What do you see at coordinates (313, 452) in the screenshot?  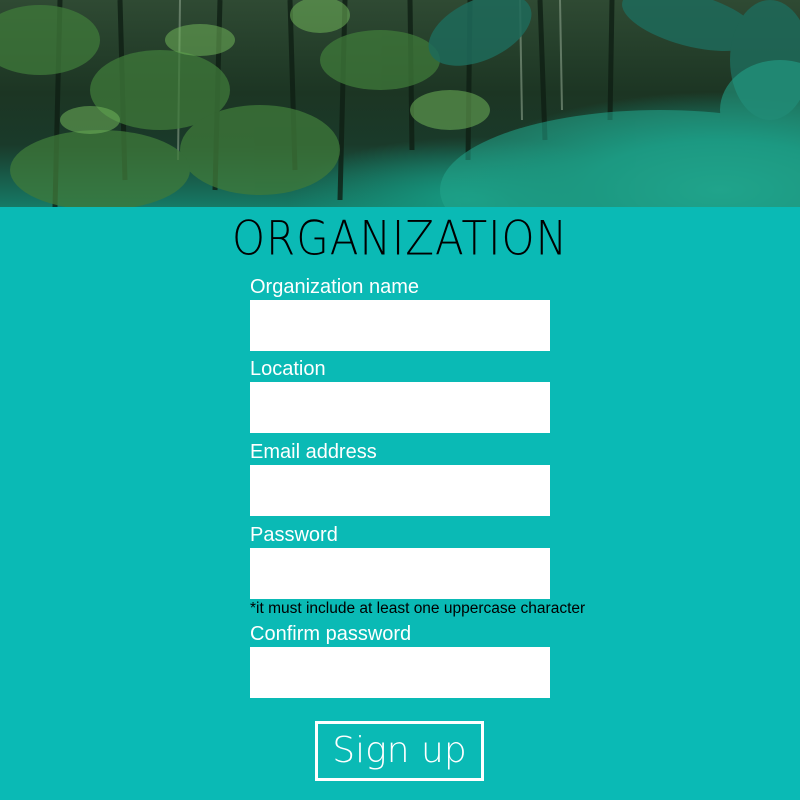 I see `email-label: Email address` at bounding box center [313, 452].